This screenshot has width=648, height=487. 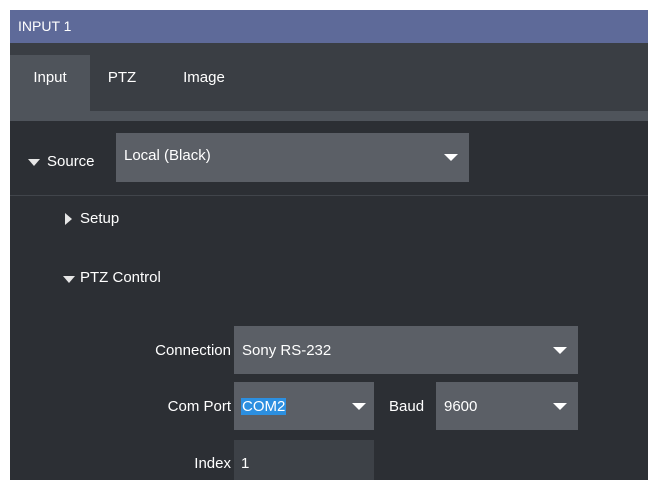 What do you see at coordinates (329, 77) in the screenshot?
I see `tab-bar: Input PTZ Image` at bounding box center [329, 77].